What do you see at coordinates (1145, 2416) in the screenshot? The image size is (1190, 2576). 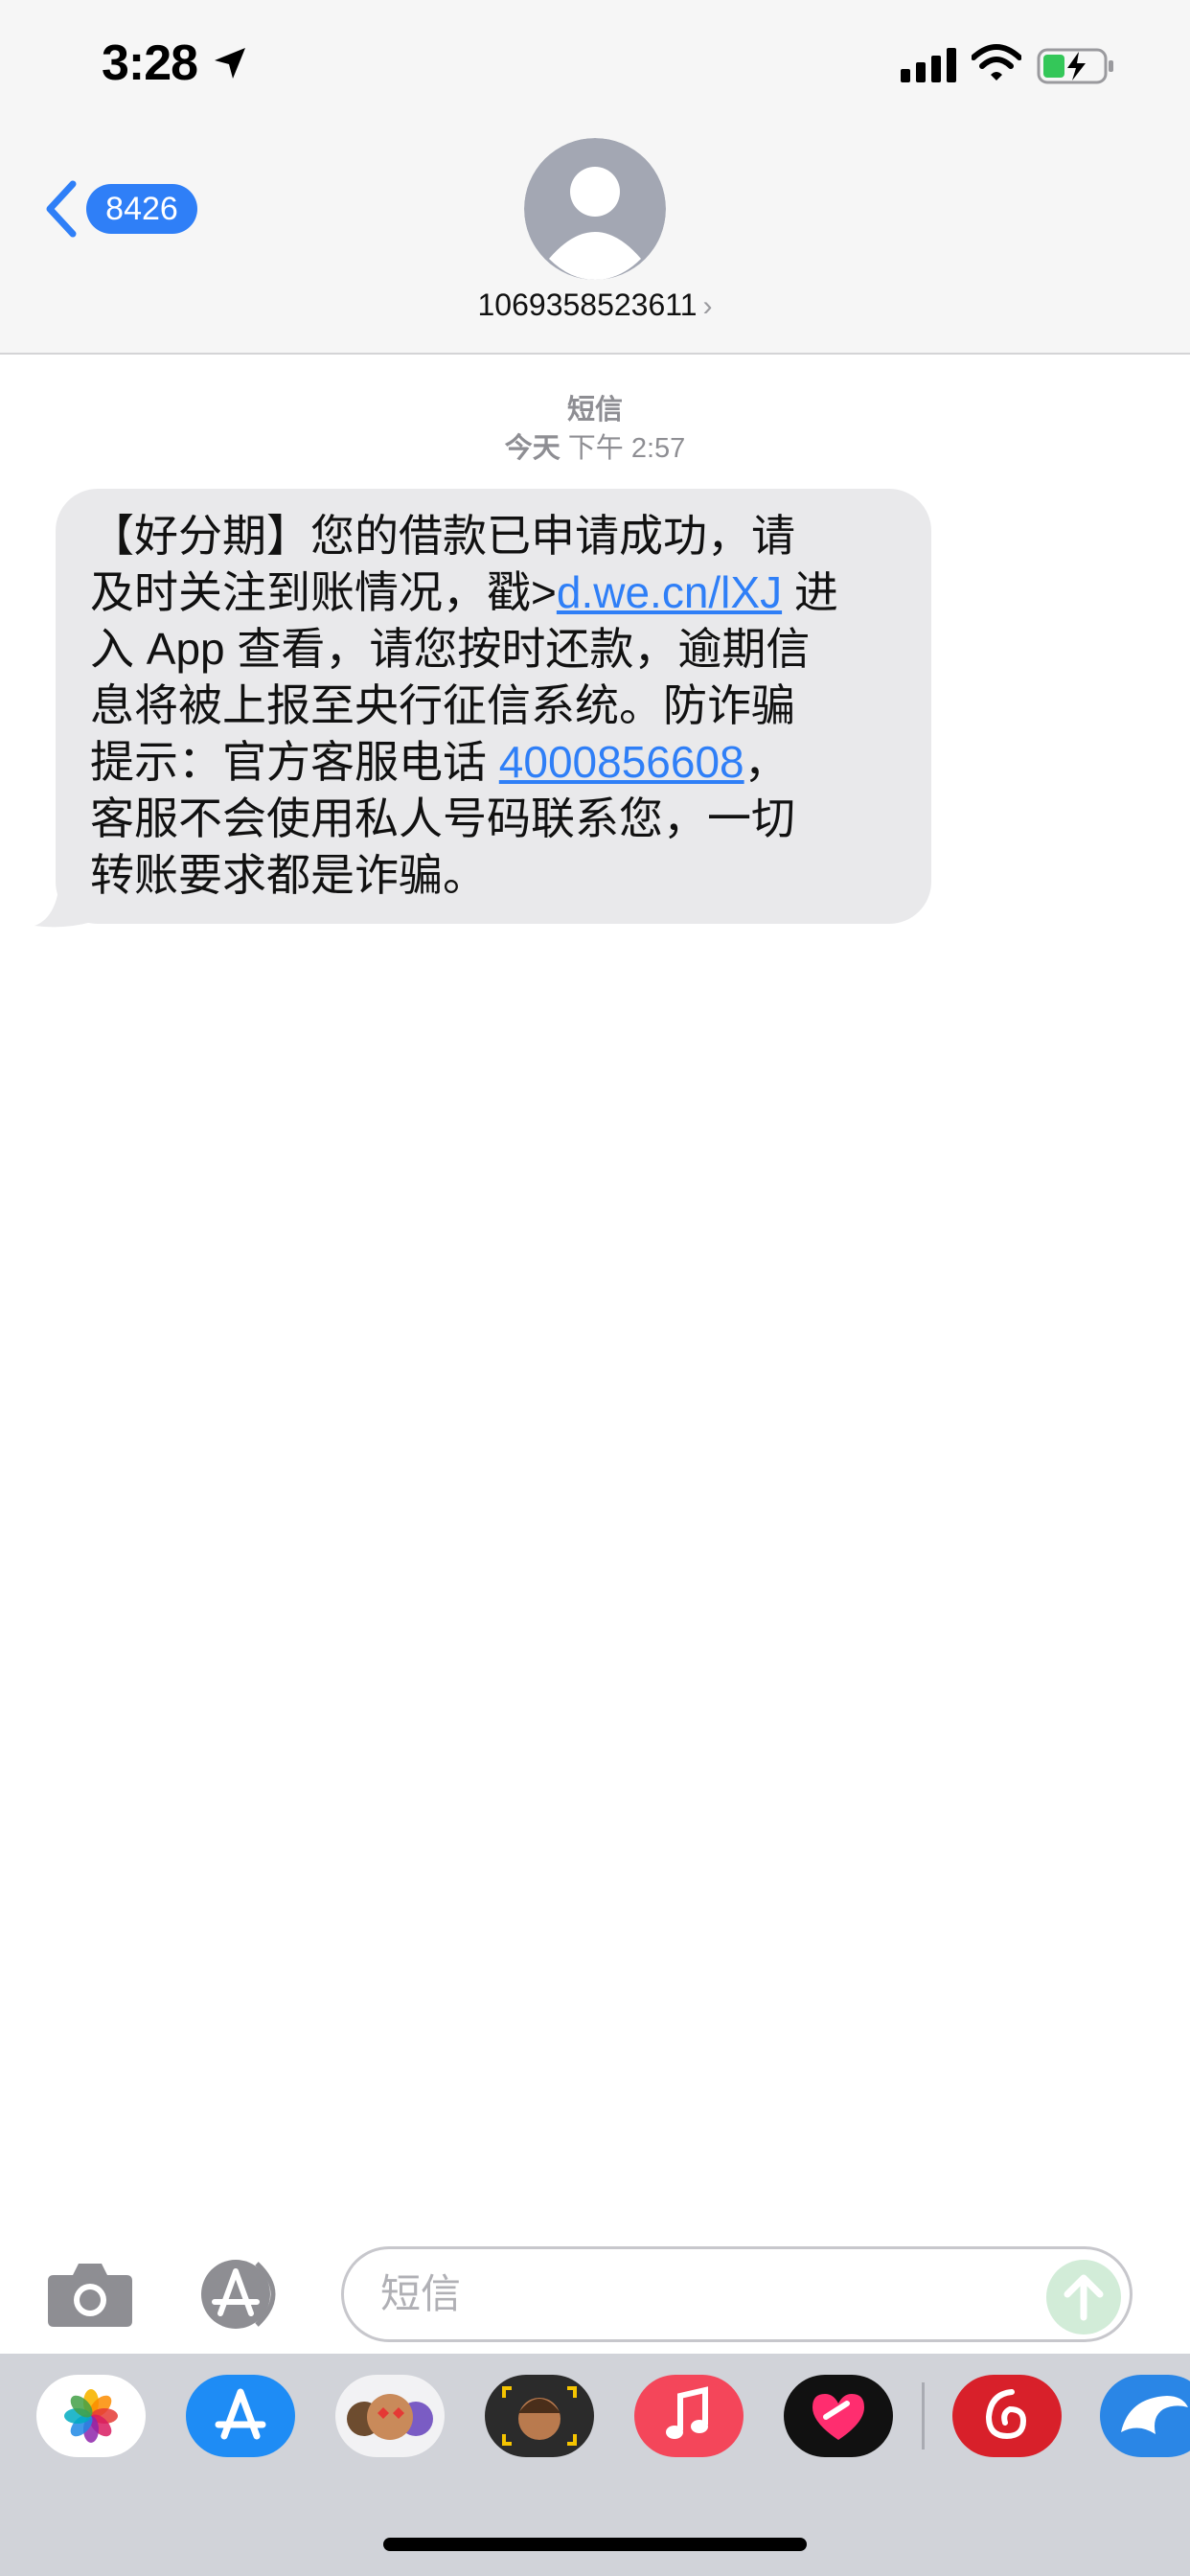 I see `dolphin-app-icon` at bounding box center [1145, 2416].